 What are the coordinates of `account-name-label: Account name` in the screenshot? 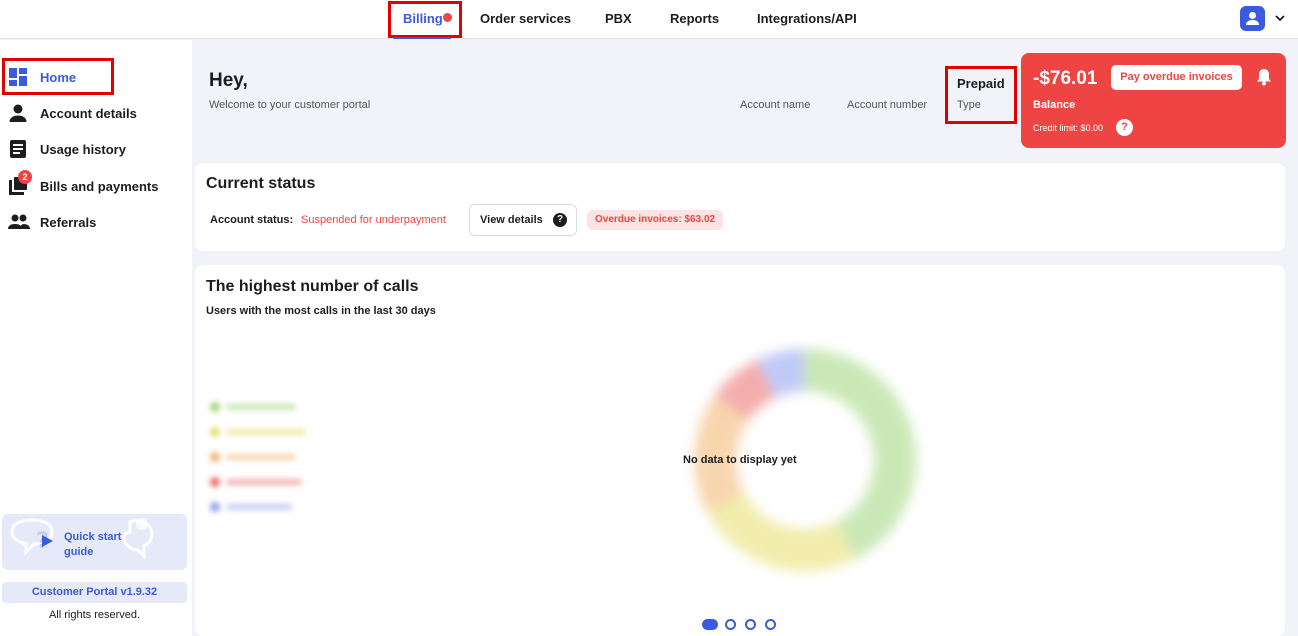 It's located at (775, 105).